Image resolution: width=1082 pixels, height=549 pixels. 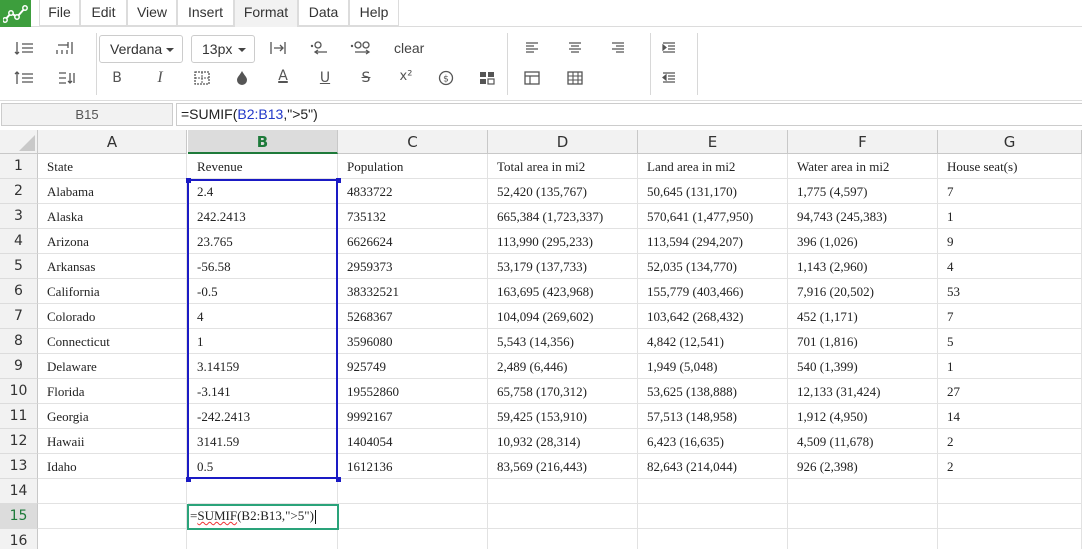 What do you see at coordinates (563, 539) in the screenshot?
I see `cell-d16` at bounding box center [563, 539].